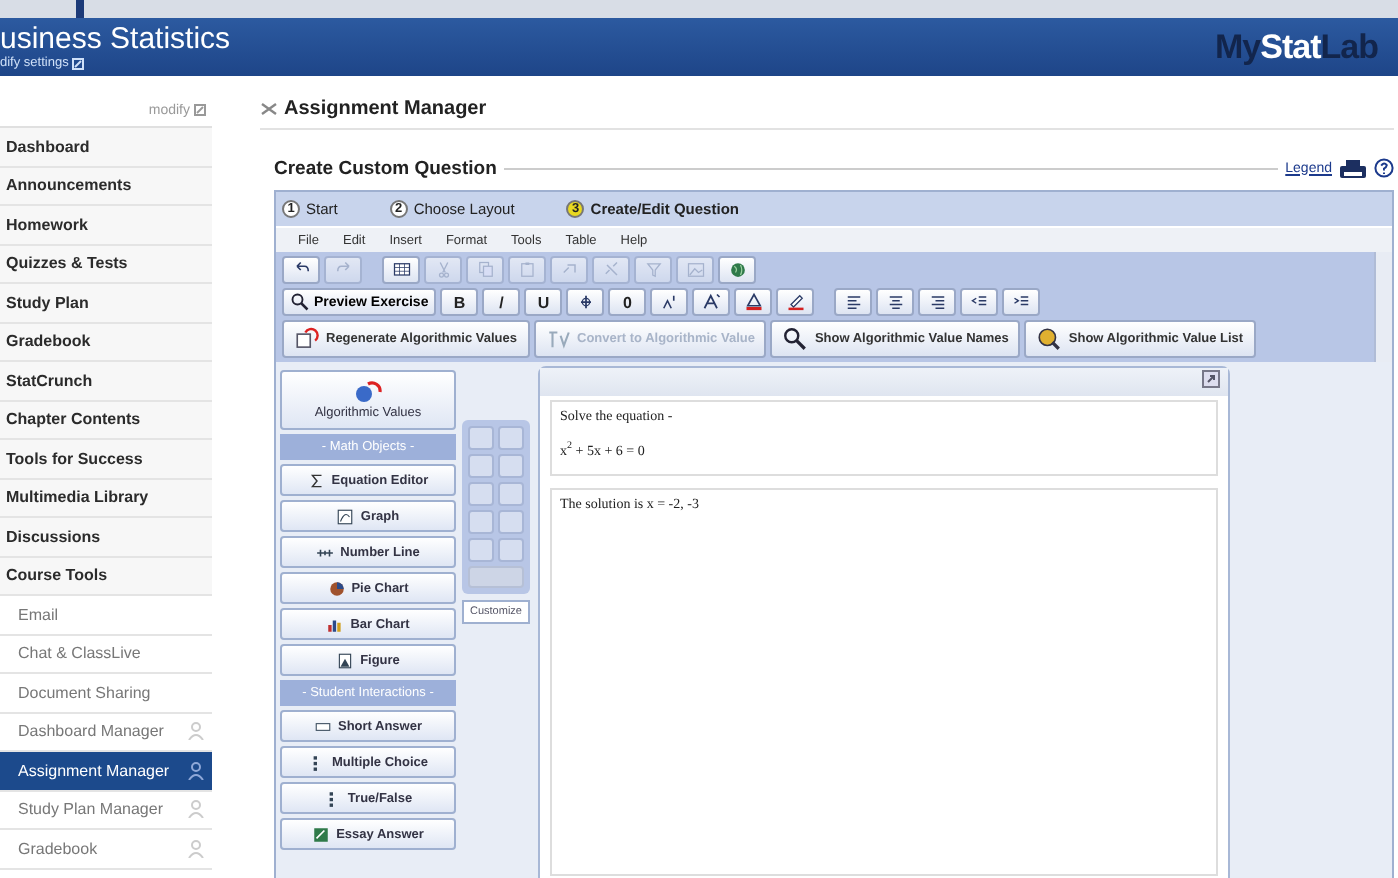 This screenshot has height=878, width=1398. Describe the element at coordinates (501, 302) in the screenshot. I see `format-button: /` at that location.